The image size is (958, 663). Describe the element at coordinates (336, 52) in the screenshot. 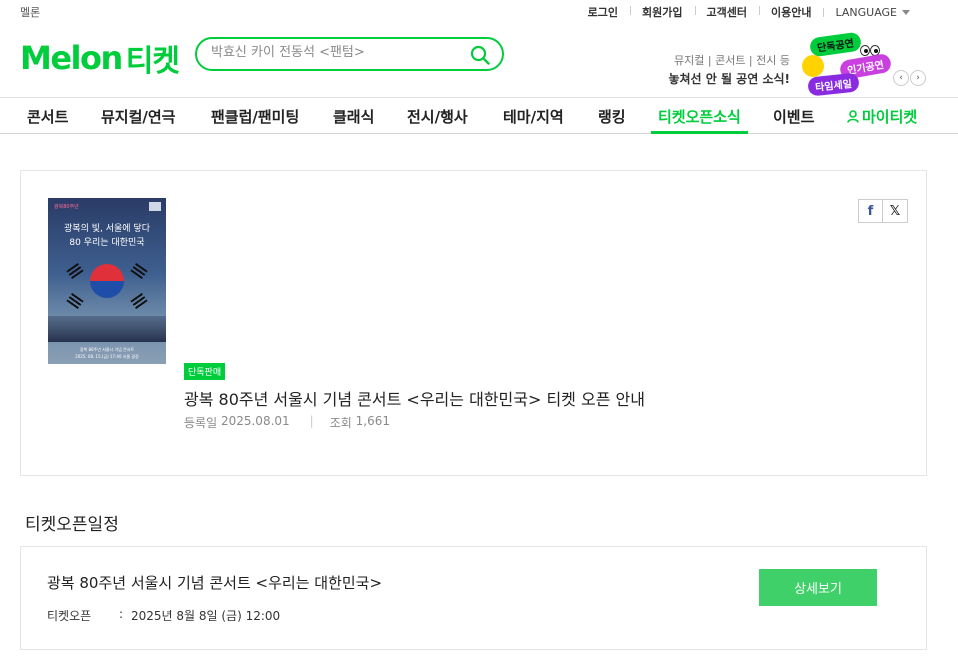

I see `search-input` at that location.